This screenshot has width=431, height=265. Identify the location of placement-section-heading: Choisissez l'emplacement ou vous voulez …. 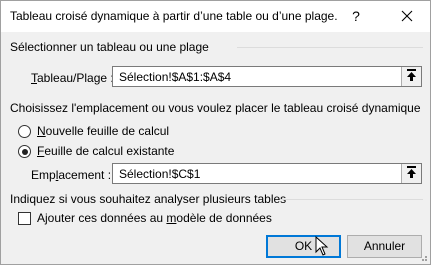
(215, 108).